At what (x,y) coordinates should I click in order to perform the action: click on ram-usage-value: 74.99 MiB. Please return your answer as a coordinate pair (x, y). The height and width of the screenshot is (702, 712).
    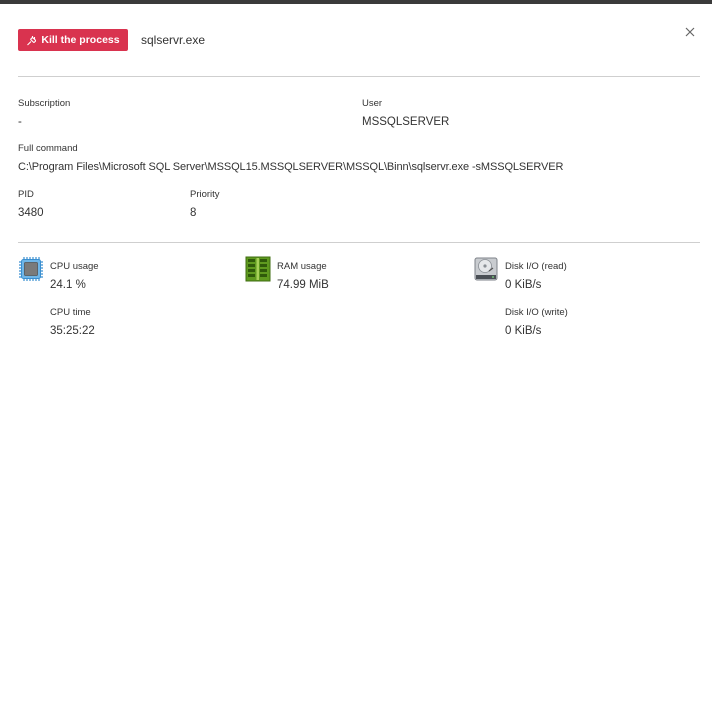
    Looking at the image, I should click on (303, 285).